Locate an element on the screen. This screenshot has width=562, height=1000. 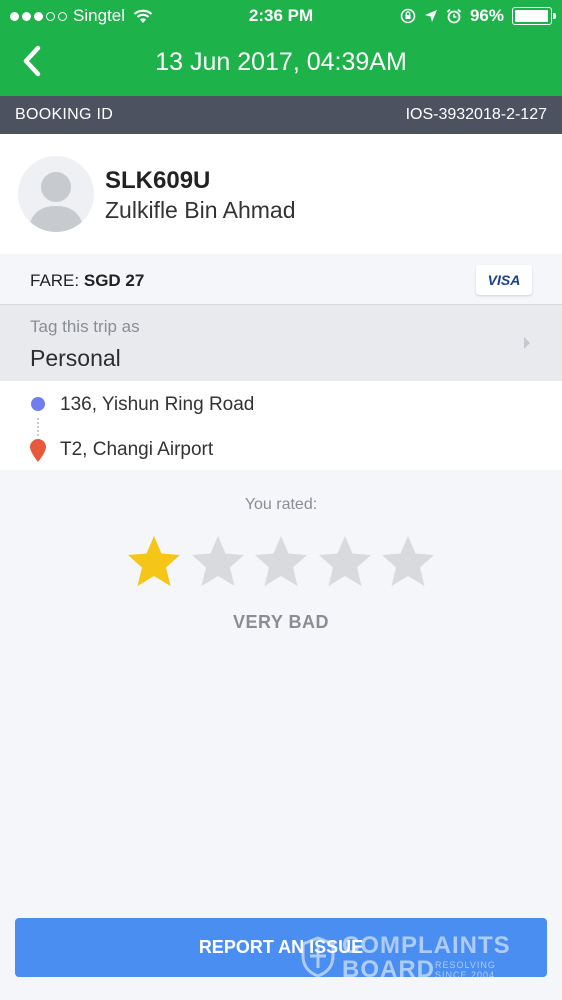
booking-id-bar: BOOKING ID IOS-3932018-2-127 is located at coordinates (281, 115).